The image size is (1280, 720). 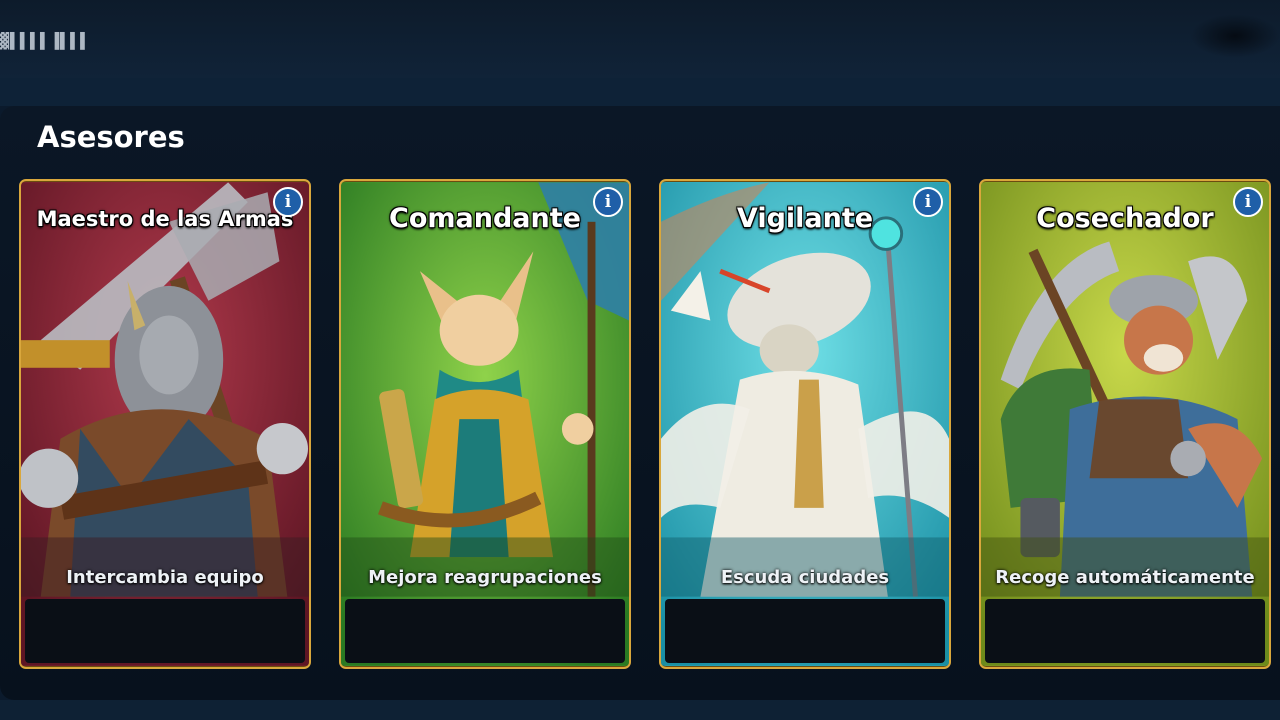 I want to click on header-strip, so click(x=640, y=92).